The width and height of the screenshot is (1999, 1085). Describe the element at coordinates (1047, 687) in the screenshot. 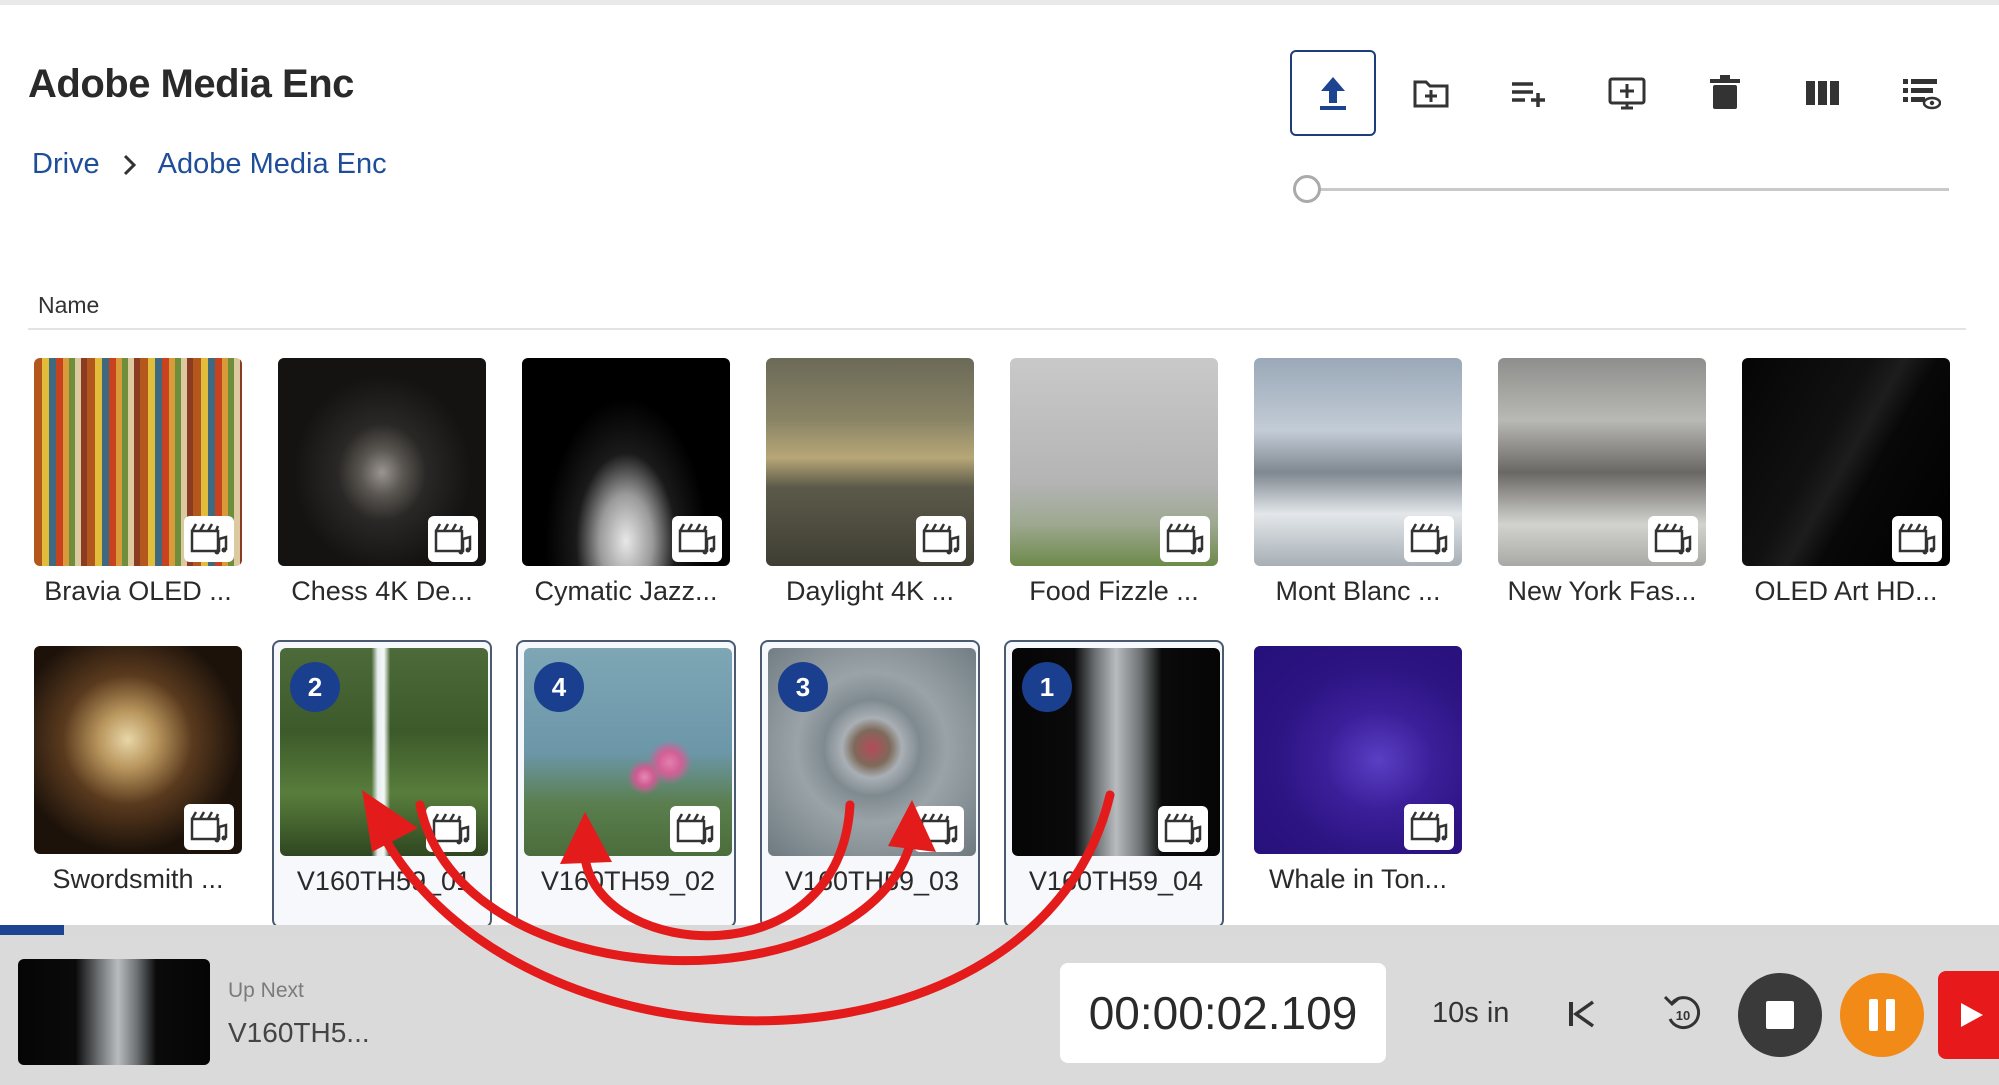

I see `selection-order-badge: 1` at that location.